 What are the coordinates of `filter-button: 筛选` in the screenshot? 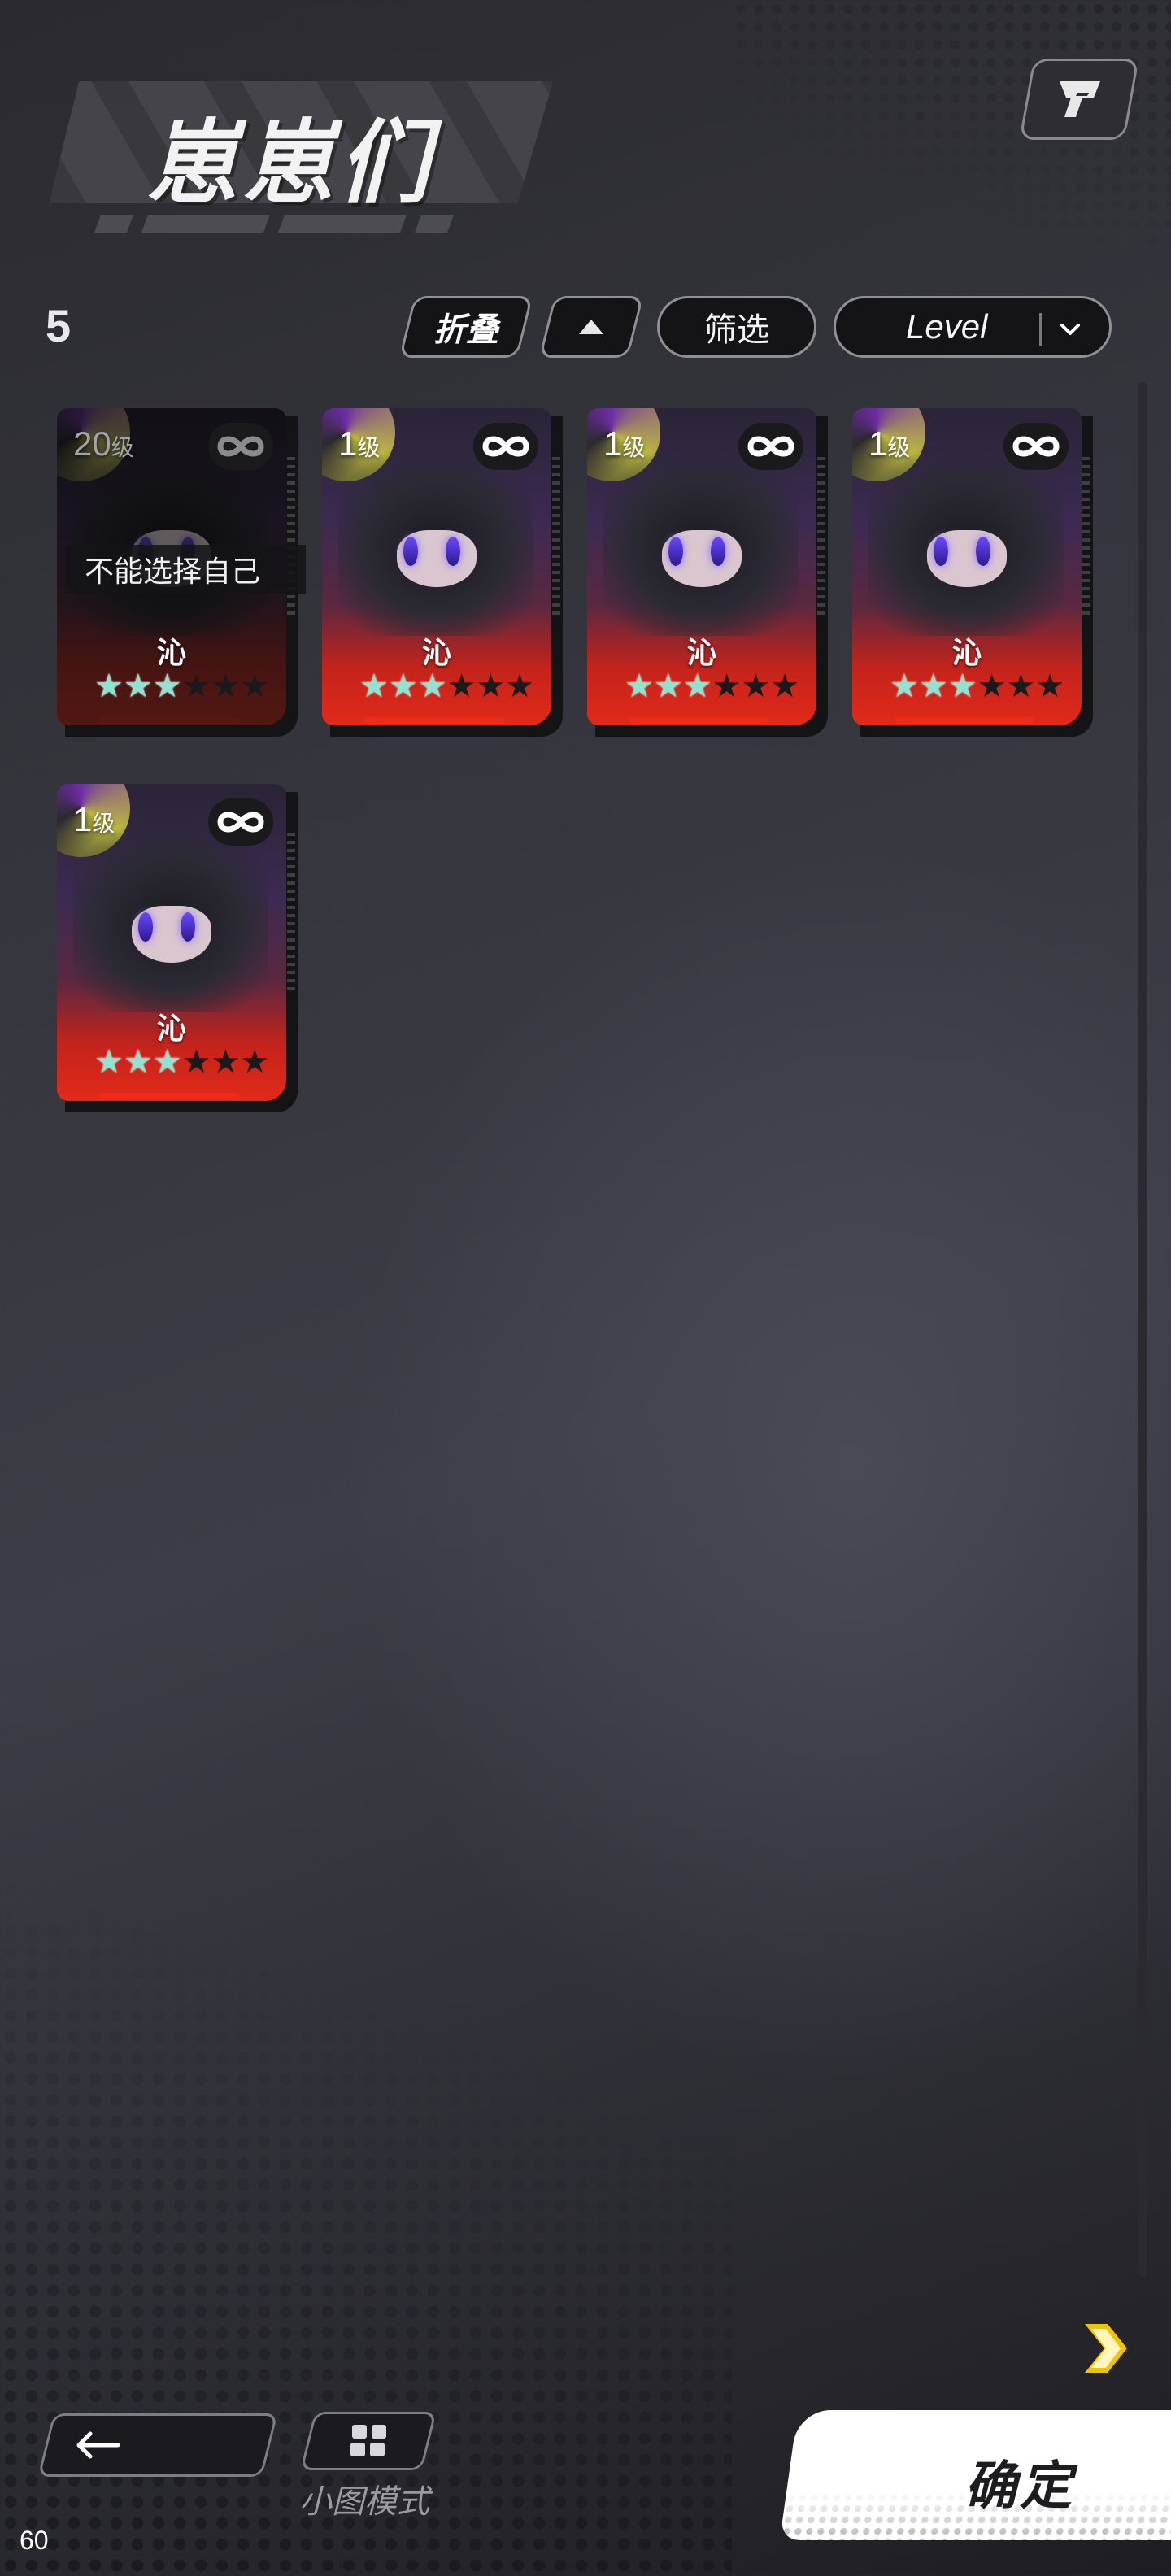 It's located at (737, 327).